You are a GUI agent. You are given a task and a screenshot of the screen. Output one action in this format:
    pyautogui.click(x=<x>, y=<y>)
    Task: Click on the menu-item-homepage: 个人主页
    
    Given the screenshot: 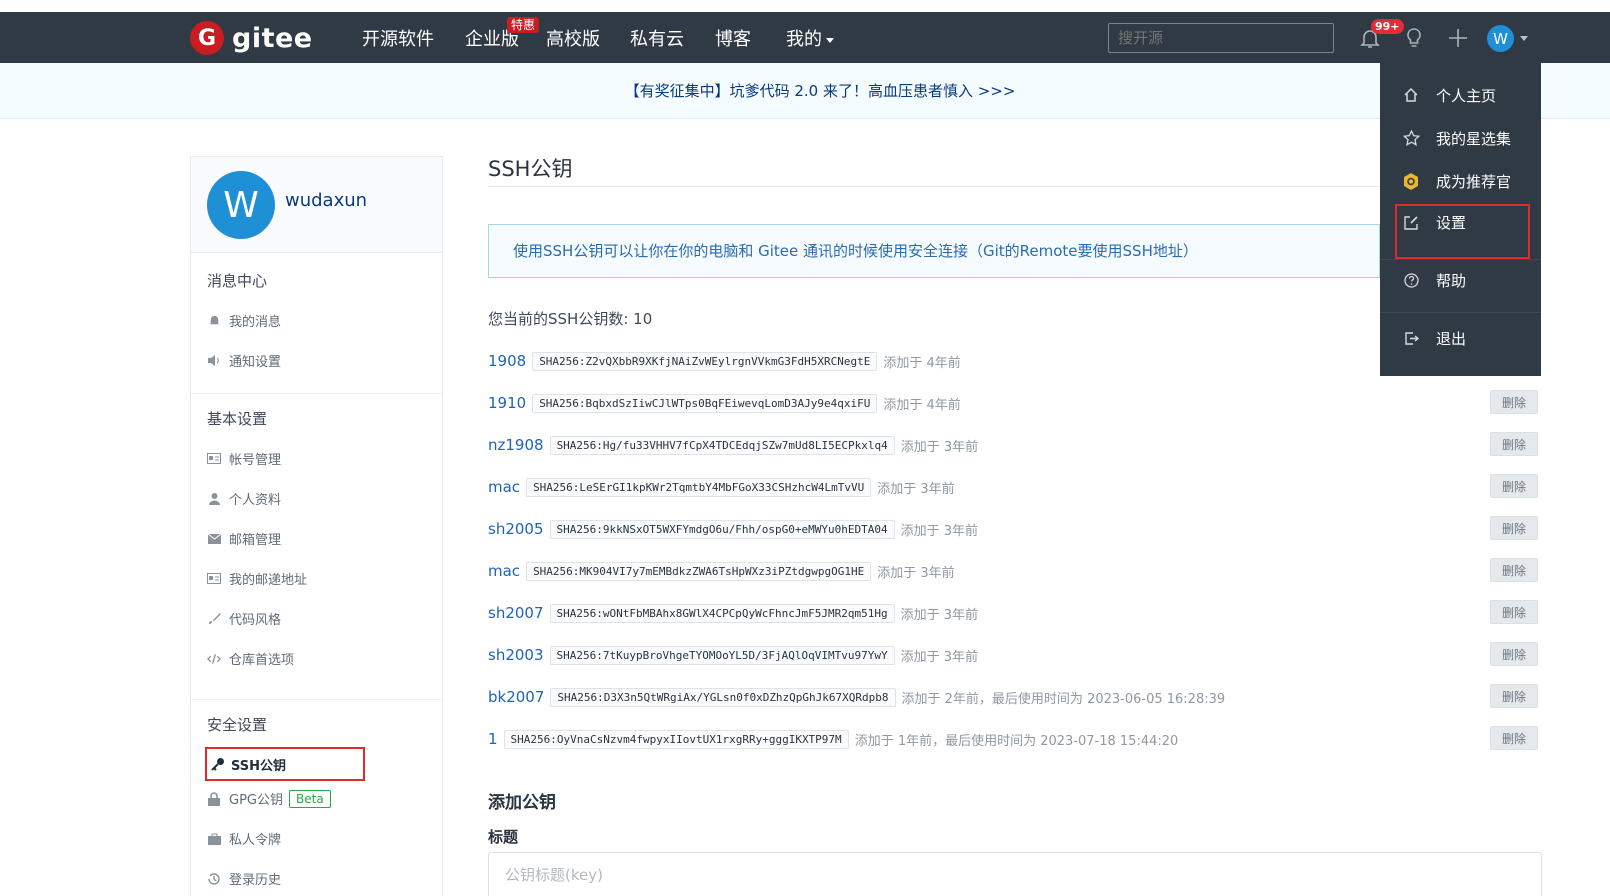 What is the action you would take?
    pyautogui.click(x=1449, y=95)
    